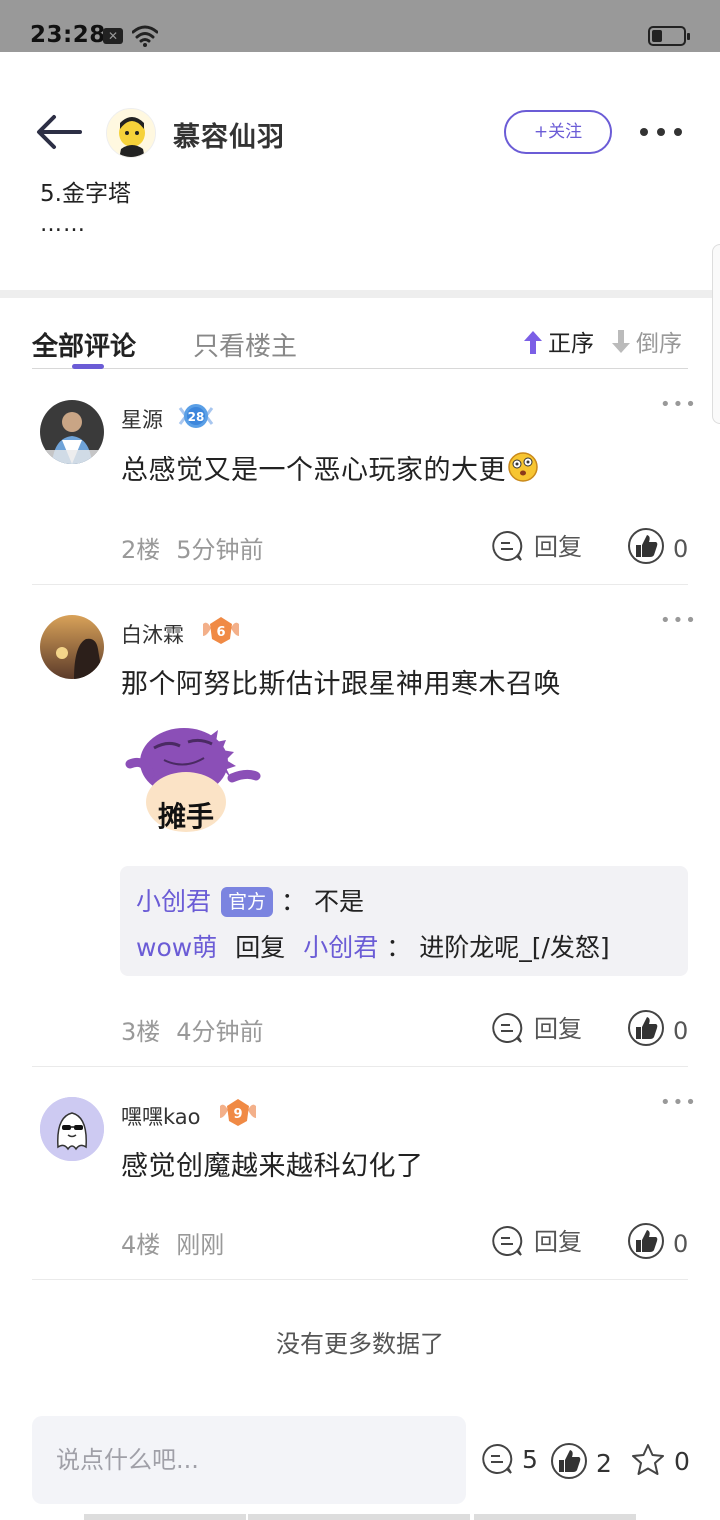 The image size is (720, 1520). What do you see at coordinates (161, 1116) in the screenshot?
I see `commenter-name: 嘿嘿kao` at bounding box center [161, 1116].